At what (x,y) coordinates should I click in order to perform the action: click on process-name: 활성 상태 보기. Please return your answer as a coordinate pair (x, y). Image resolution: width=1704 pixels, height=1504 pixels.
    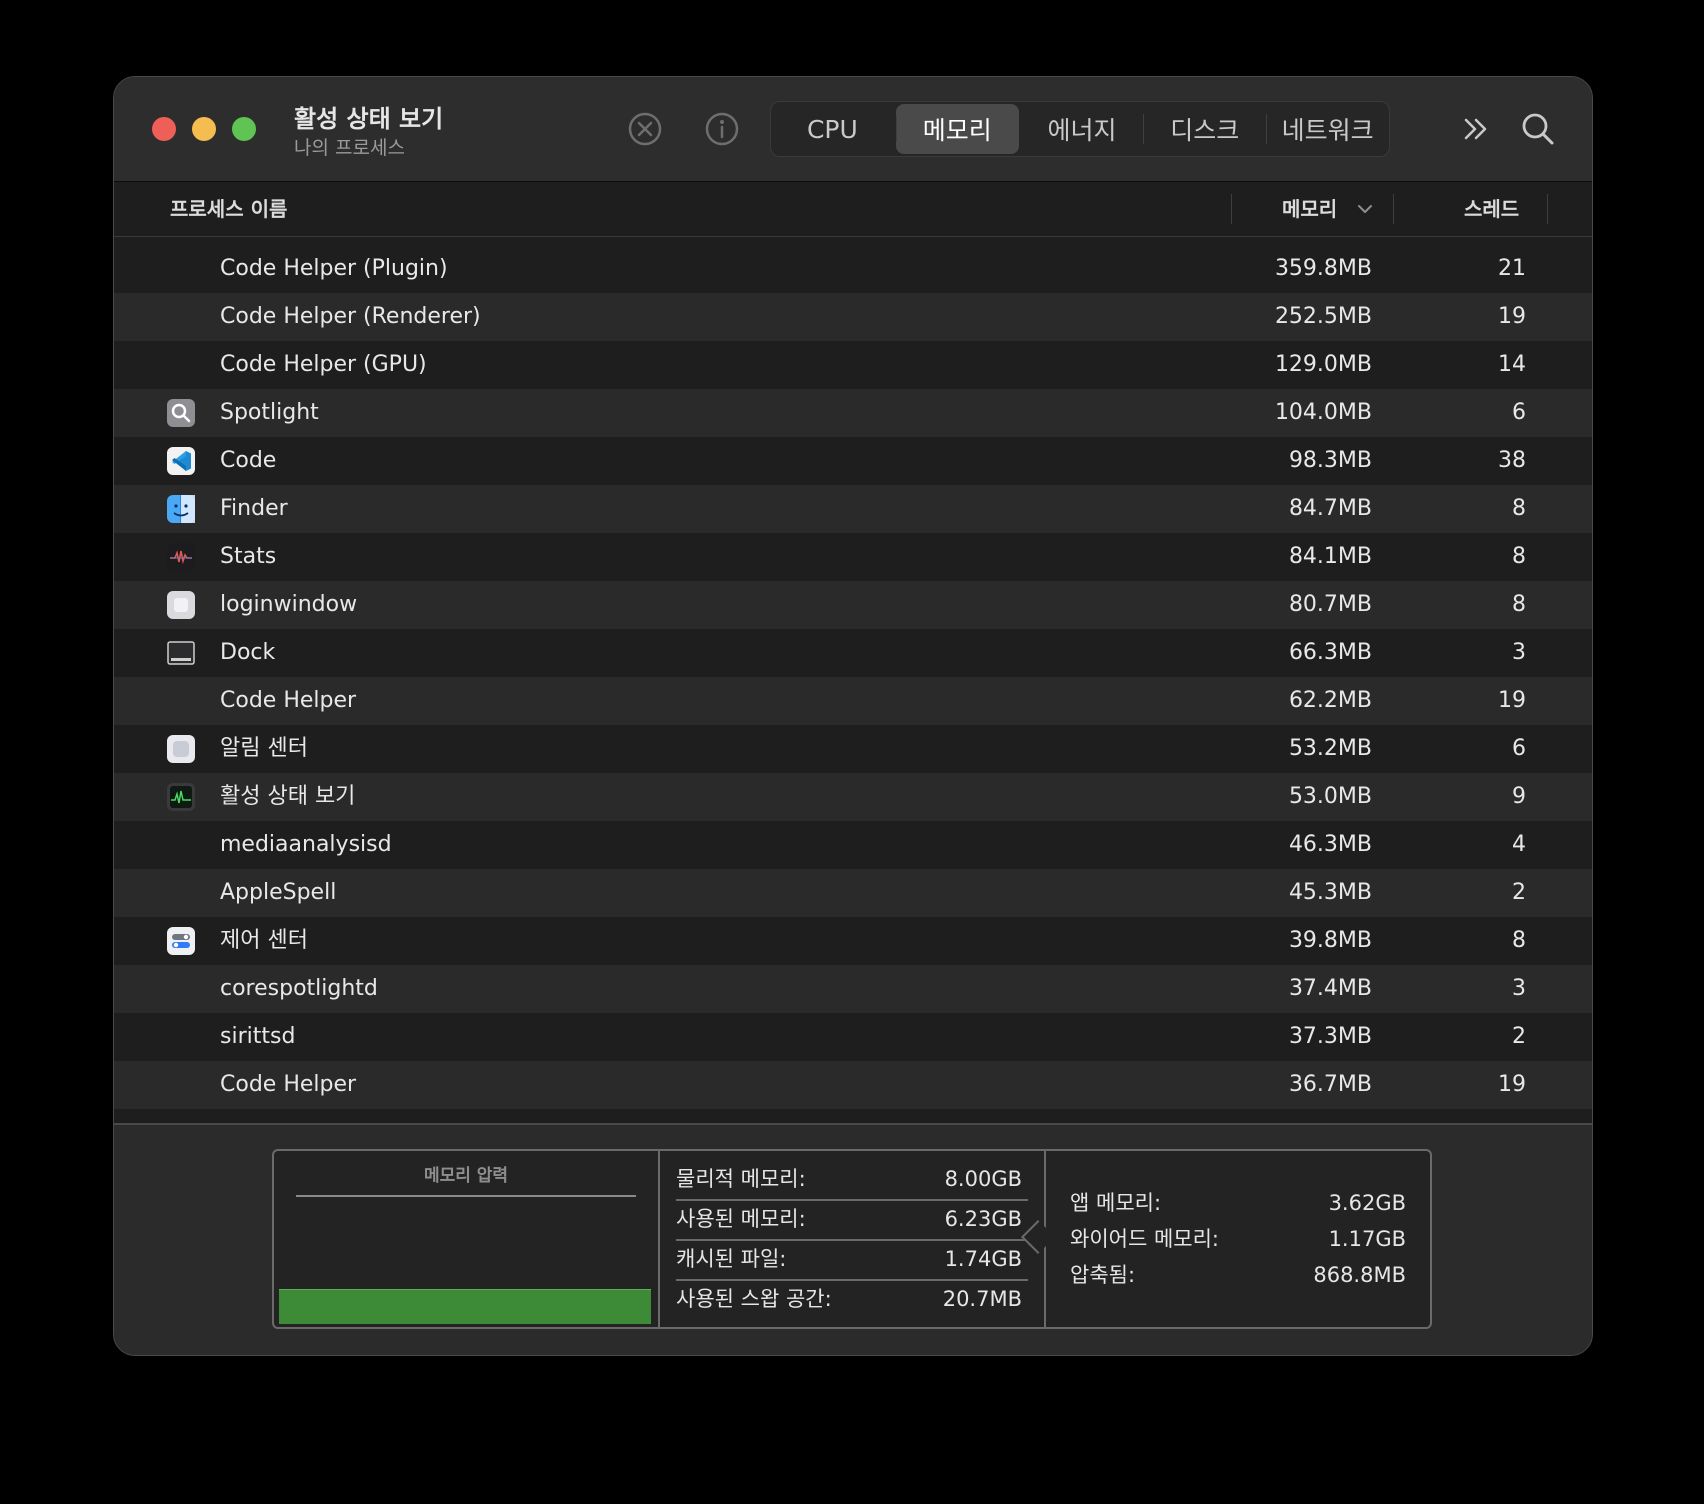
    Looking at the image, I should click on (288, 796).